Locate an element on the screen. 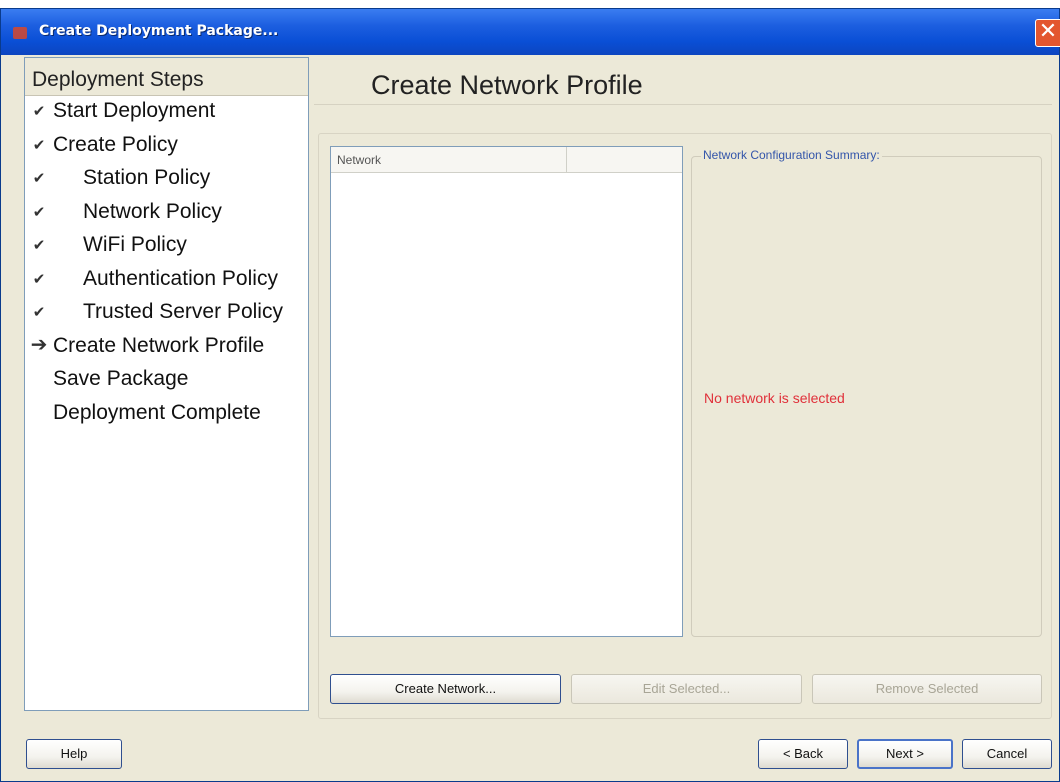  steps-header: Deployment Steps is located at coordinates (166, 77).